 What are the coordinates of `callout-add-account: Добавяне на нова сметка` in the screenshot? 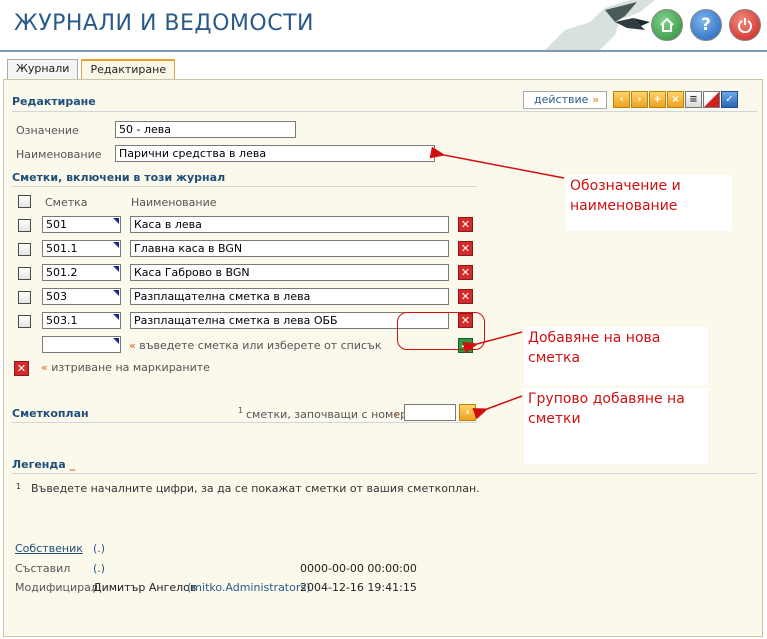 It's located at (616, 356).